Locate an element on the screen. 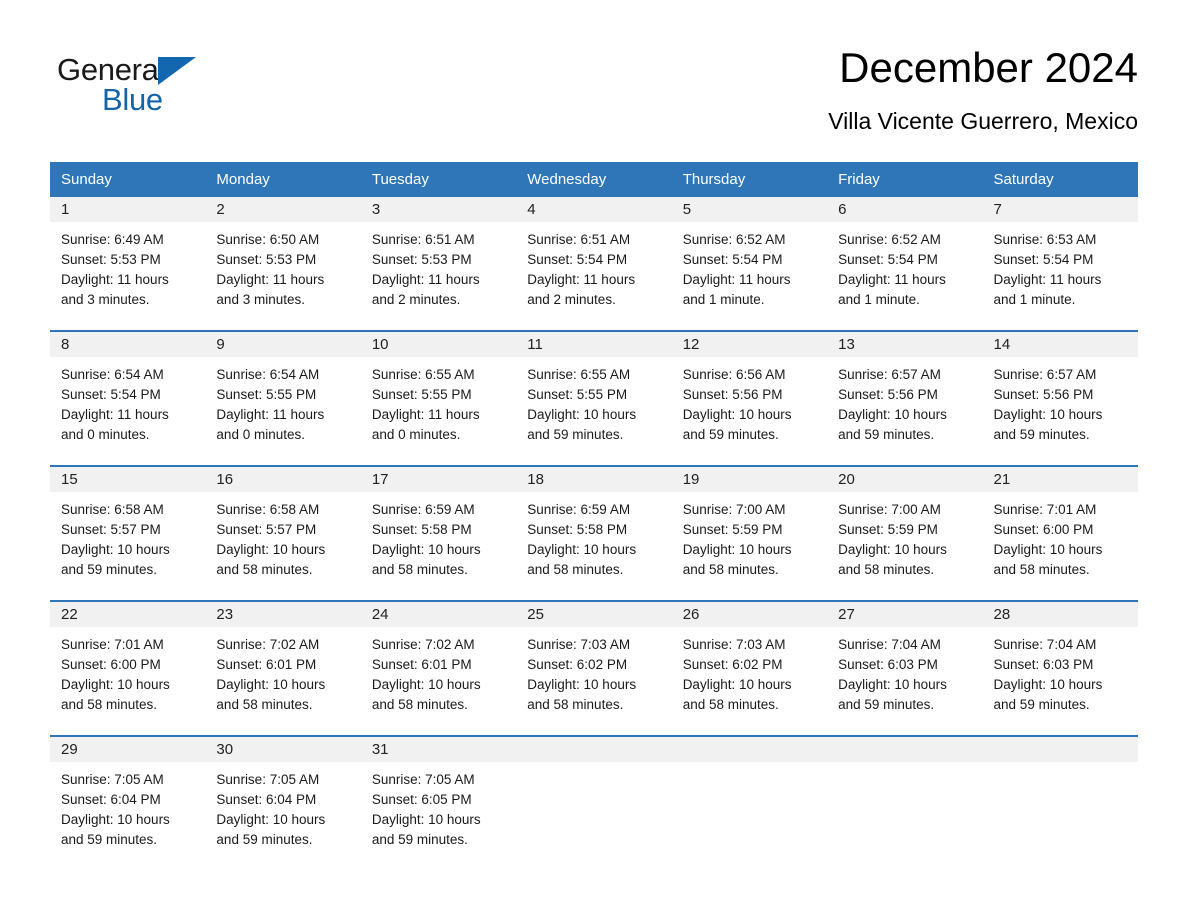 This screenshot has height=918, width=1188. generalblue-logo: General Blue is located at coordinates (132, 80).